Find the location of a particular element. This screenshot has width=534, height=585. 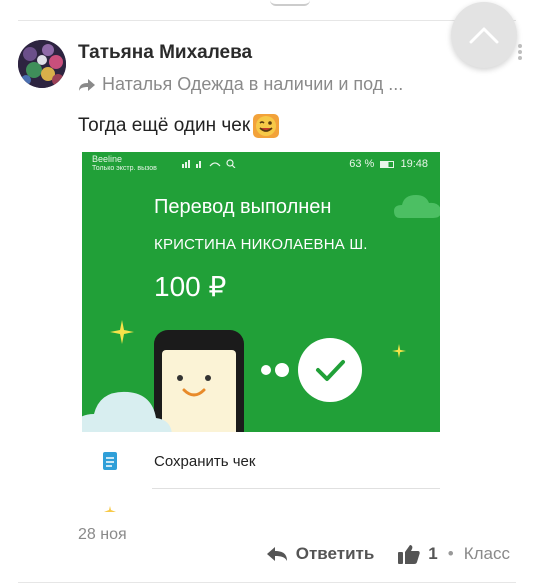

battery-percent: 63 % is located at coordinates (362, 164).